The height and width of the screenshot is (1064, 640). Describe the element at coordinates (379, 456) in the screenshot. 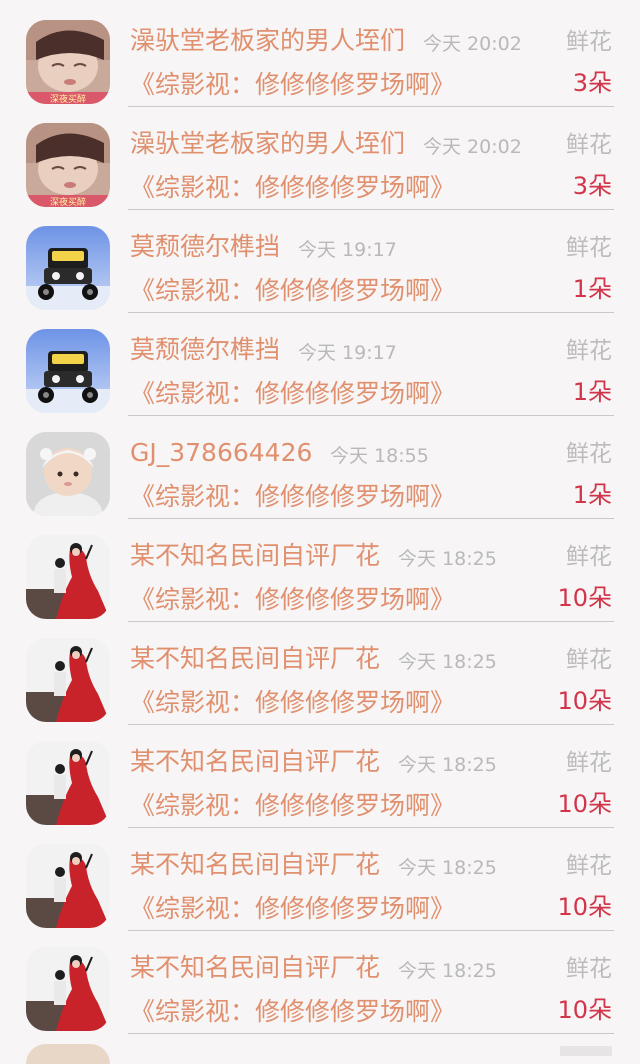

I see `timestamp: 今天 18:55` at that location.